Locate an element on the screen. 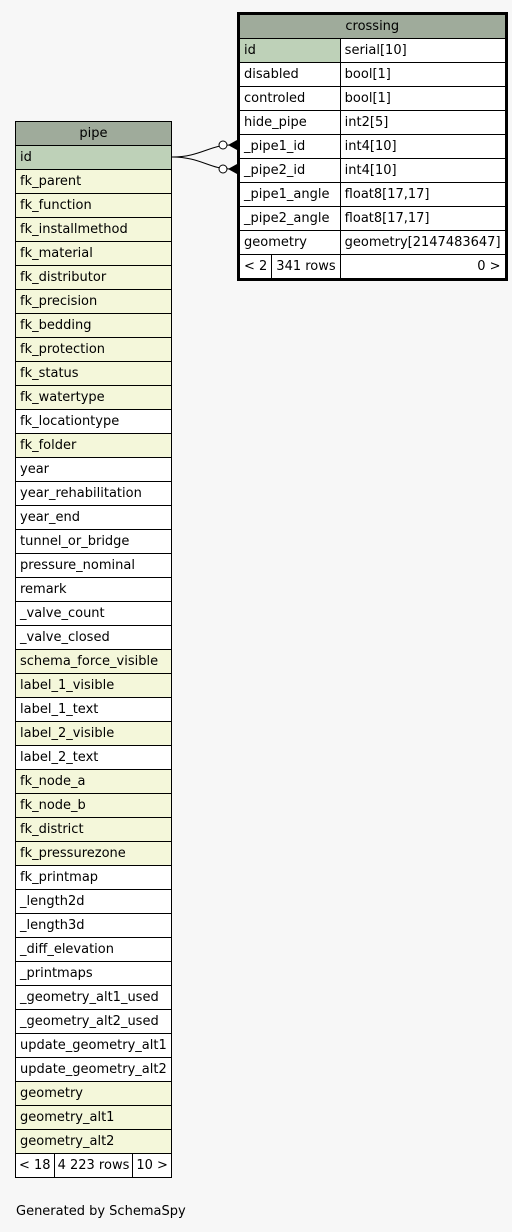  pipe-column-row: fk_precision is located at coordinates (93, 301).